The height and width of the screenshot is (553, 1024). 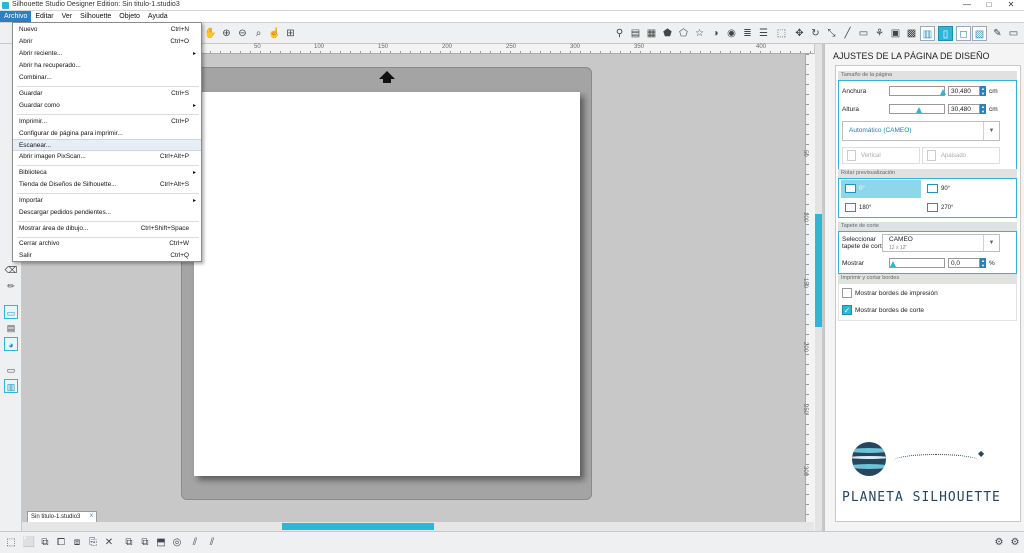 I want to click on gradient-icon: ◑, so click(x=715, y=33).